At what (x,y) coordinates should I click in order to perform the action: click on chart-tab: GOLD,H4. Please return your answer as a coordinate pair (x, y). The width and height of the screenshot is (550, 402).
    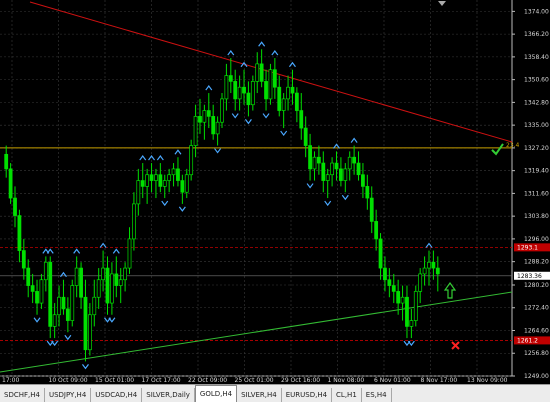
    Looking at the image, I should click on (216, 393).